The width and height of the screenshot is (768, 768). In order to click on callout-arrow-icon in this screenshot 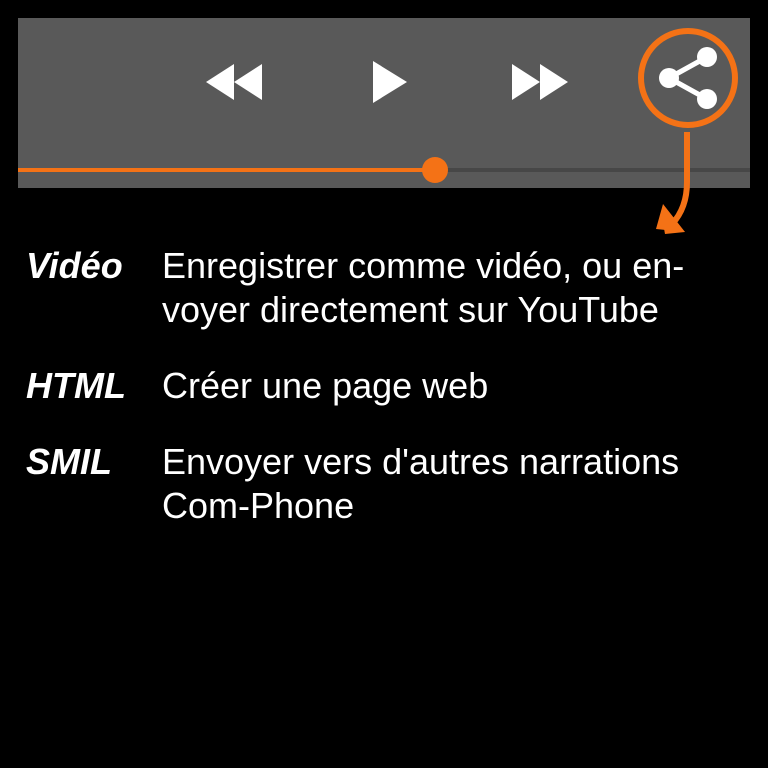, I will do `click(673, 183)`.